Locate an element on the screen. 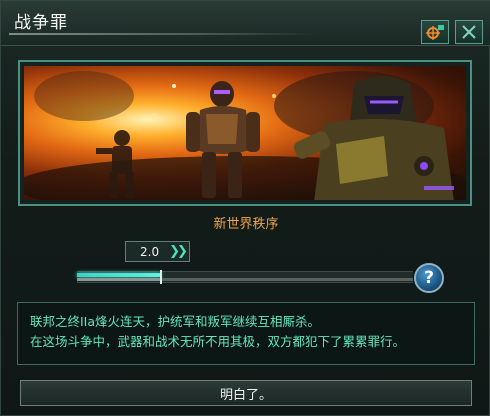 The width and height of the screenshot is (490, 416). close-icon is located at coordinates (469, 32).